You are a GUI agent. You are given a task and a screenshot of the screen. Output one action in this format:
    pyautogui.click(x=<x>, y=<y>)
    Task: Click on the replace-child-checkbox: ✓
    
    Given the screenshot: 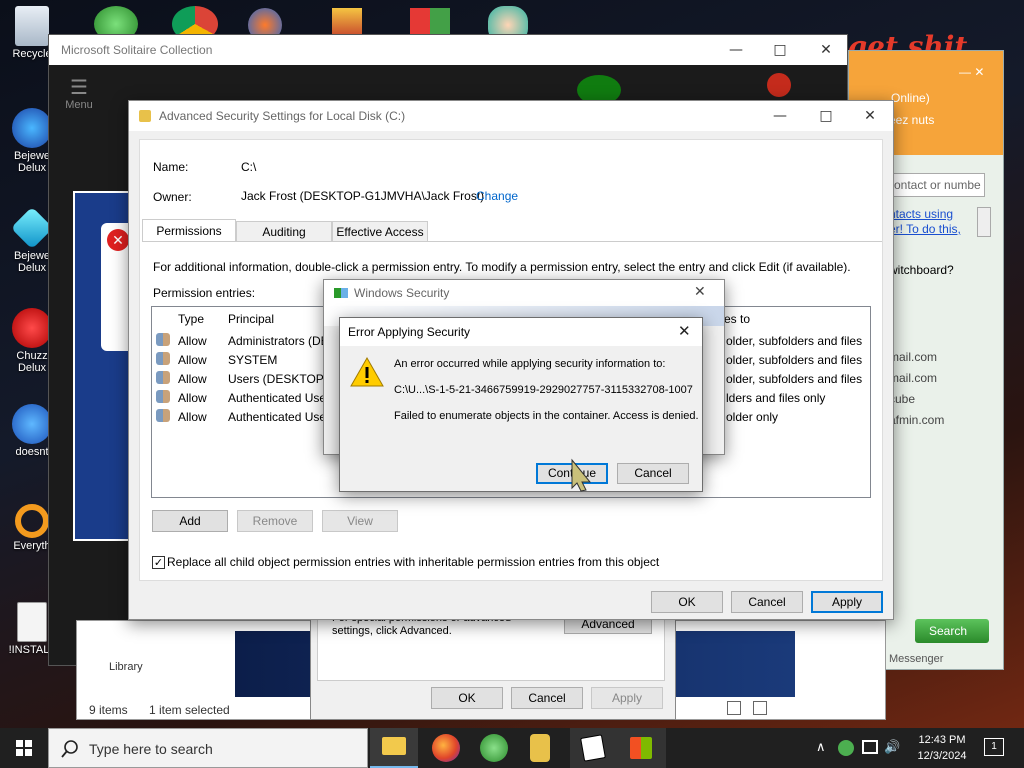 What is the action you would take?
    pyautogui.click(x=158, y=562)
    